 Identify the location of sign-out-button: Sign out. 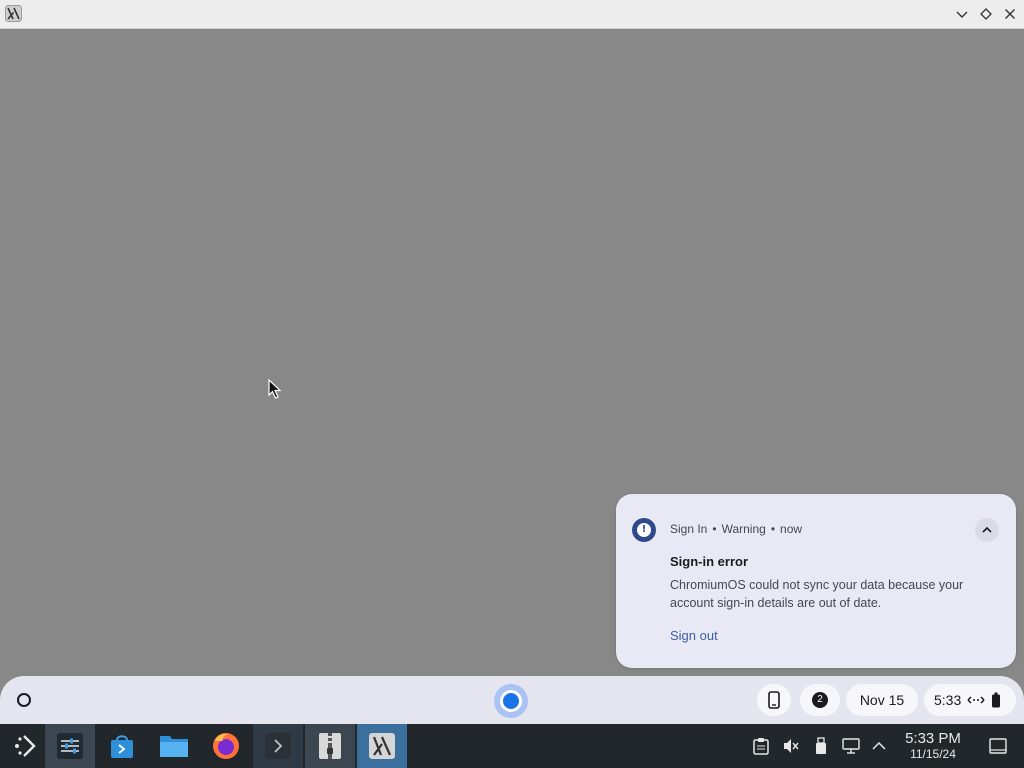
(694, 635).